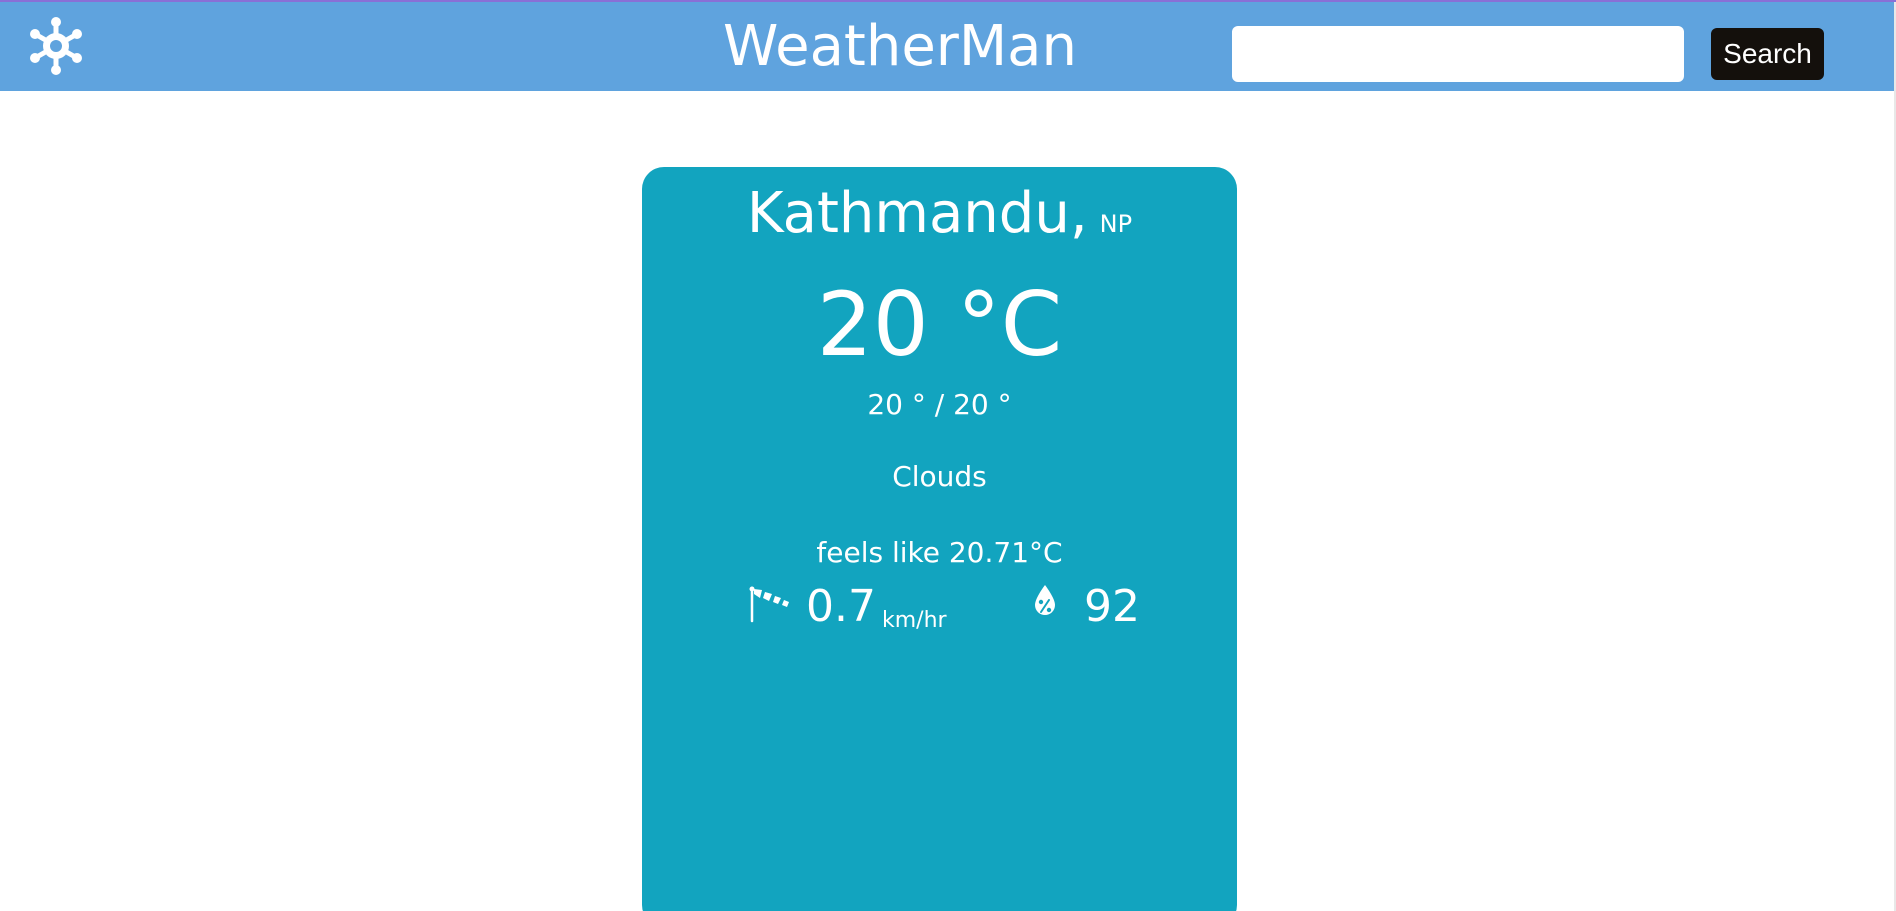 The width and height of the screenshot is (1896, 911). Describe the element at coordinates (1112, 606) in the screenshot. I see `humidity-value: 92` at that location.